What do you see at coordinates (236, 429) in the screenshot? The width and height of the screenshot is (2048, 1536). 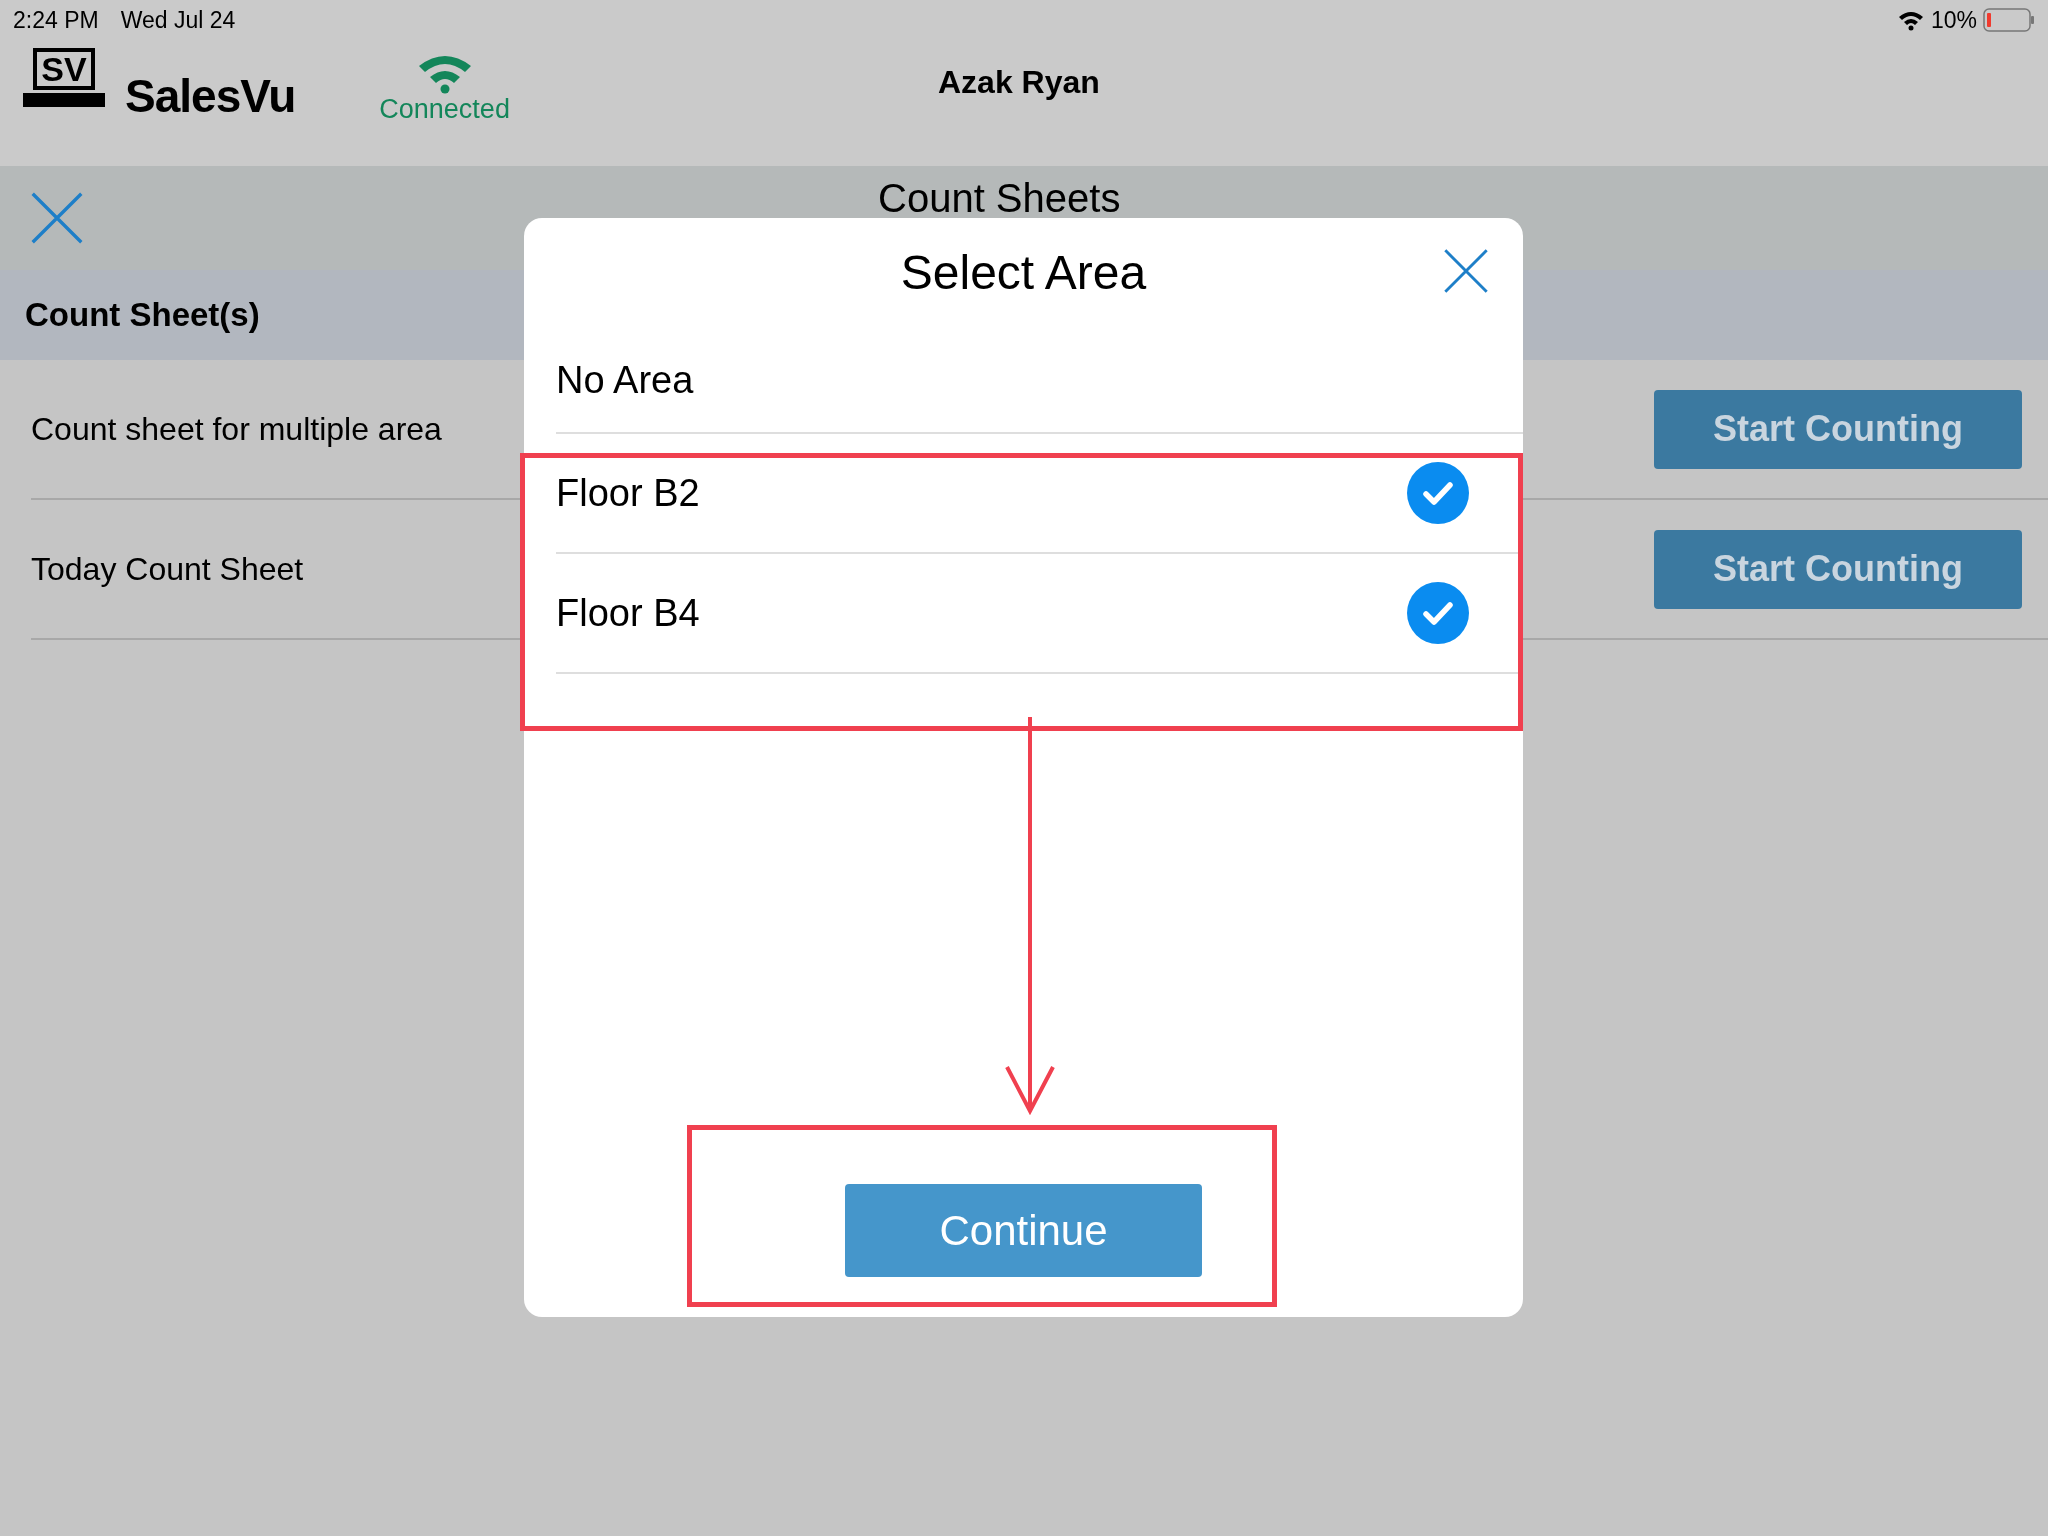 I see `count-sheet-name: Count sheet for multiple area` at bounding box center [236, 429].